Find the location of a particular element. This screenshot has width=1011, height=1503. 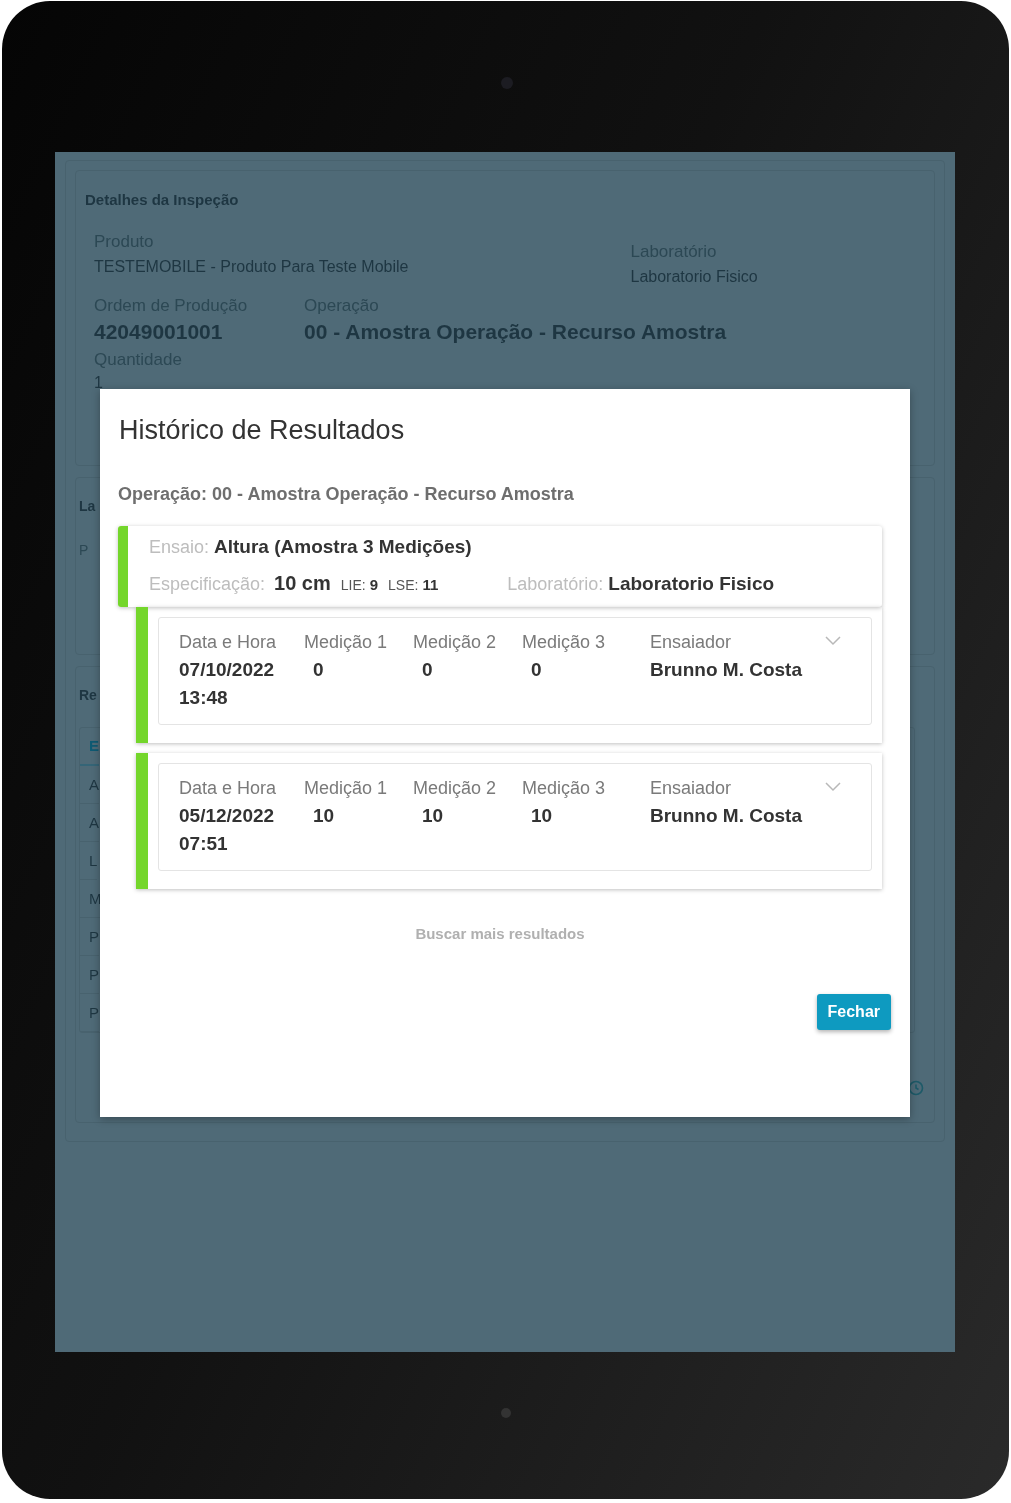

lie-value: 9 is located at coordinates (374, 584).